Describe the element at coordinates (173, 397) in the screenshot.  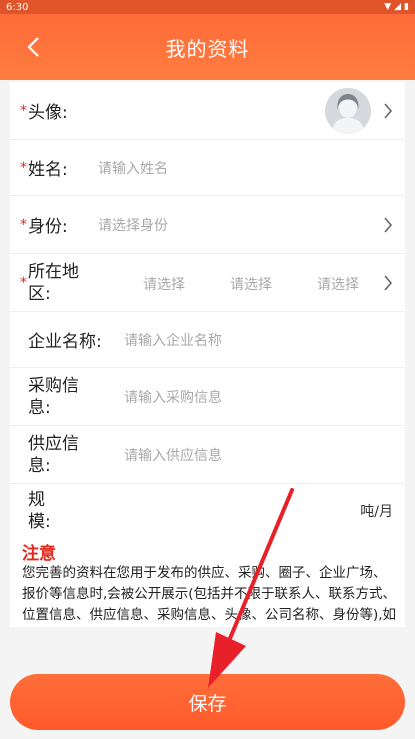
I see `purchase-input: 请输入采购信息` at that location.